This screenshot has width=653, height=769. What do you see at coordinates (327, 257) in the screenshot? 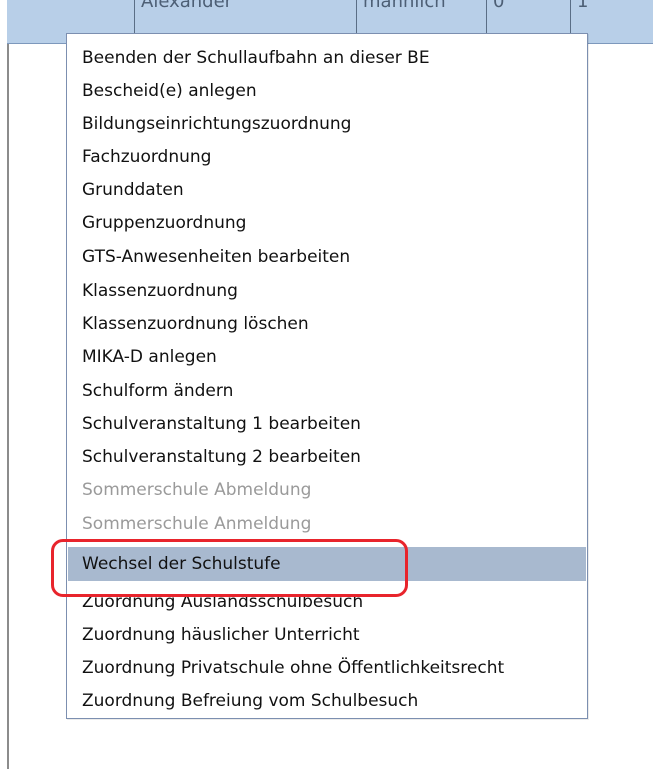
I see `menu-item-gts-anwesenheiten: GTS-Anwesenheiten bearbeiten` at bounding box center [327, 257].